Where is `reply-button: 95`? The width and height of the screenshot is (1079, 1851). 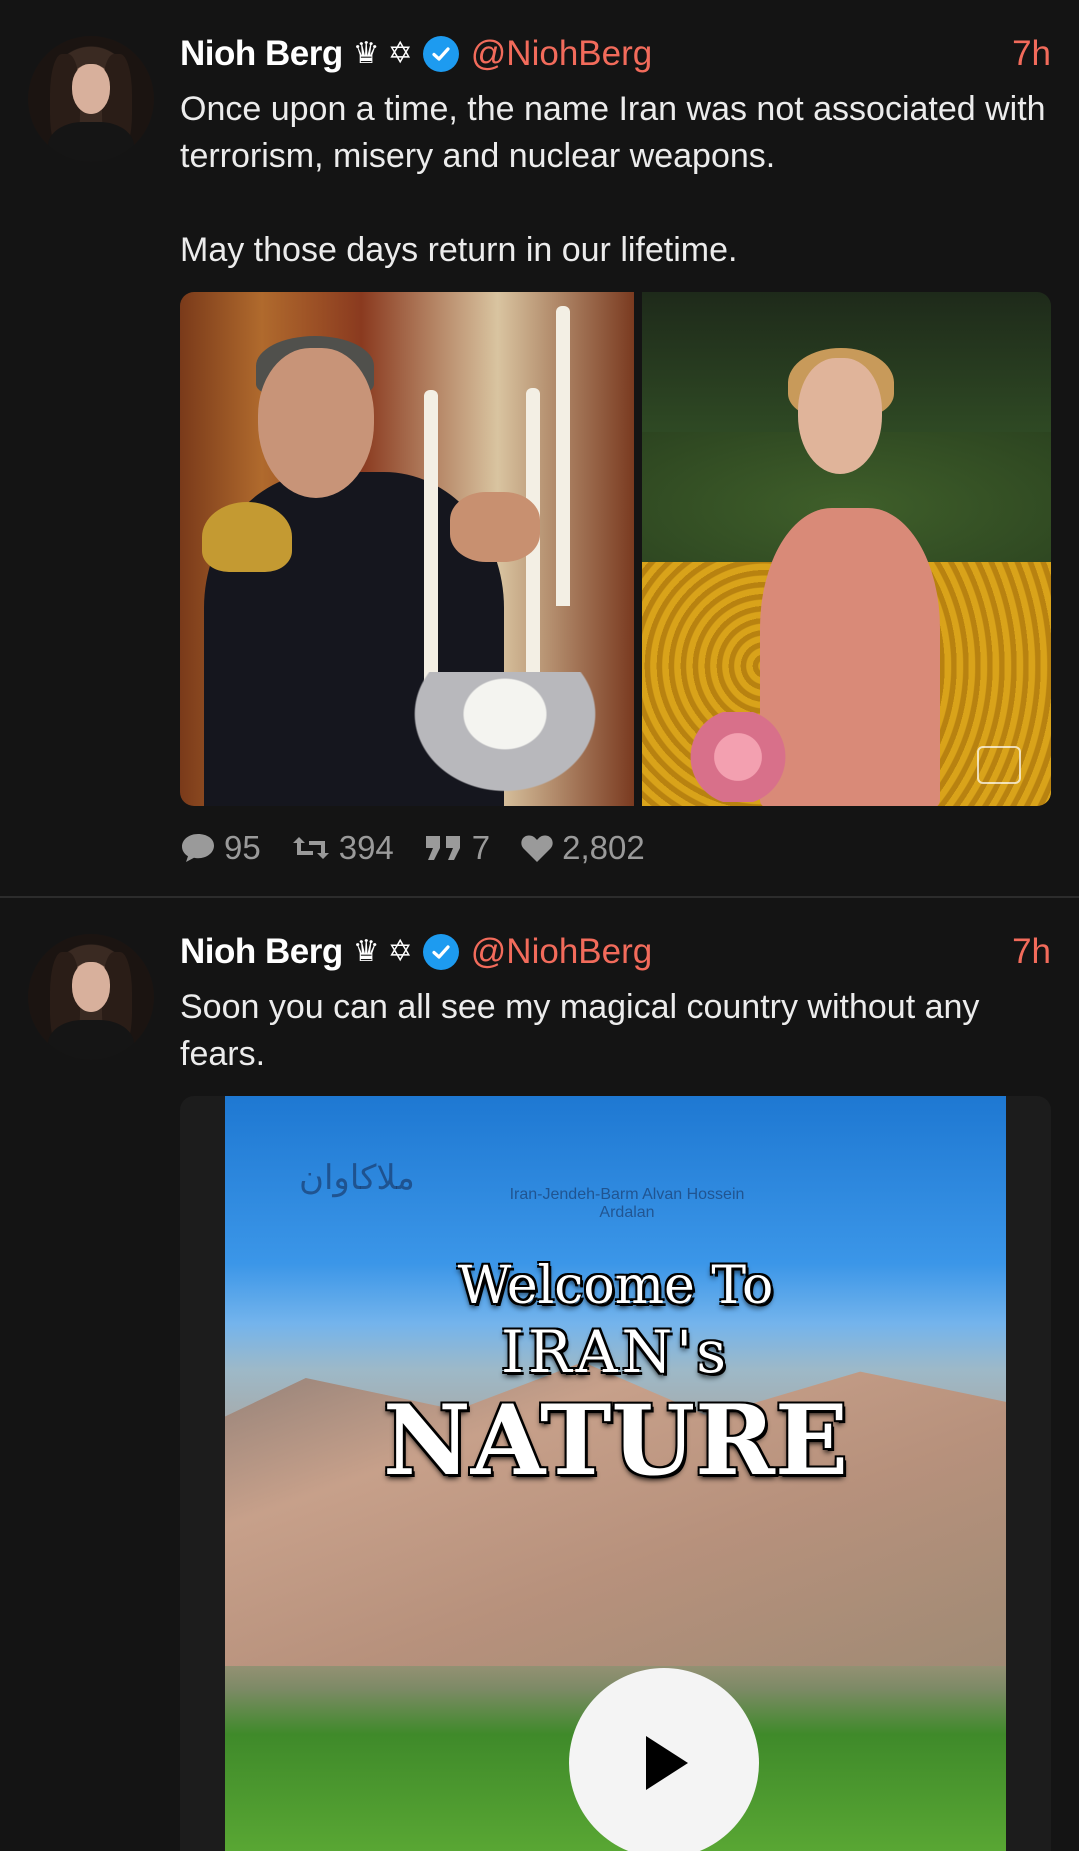
reply-button: 95 is located at coordinates (220, 848).